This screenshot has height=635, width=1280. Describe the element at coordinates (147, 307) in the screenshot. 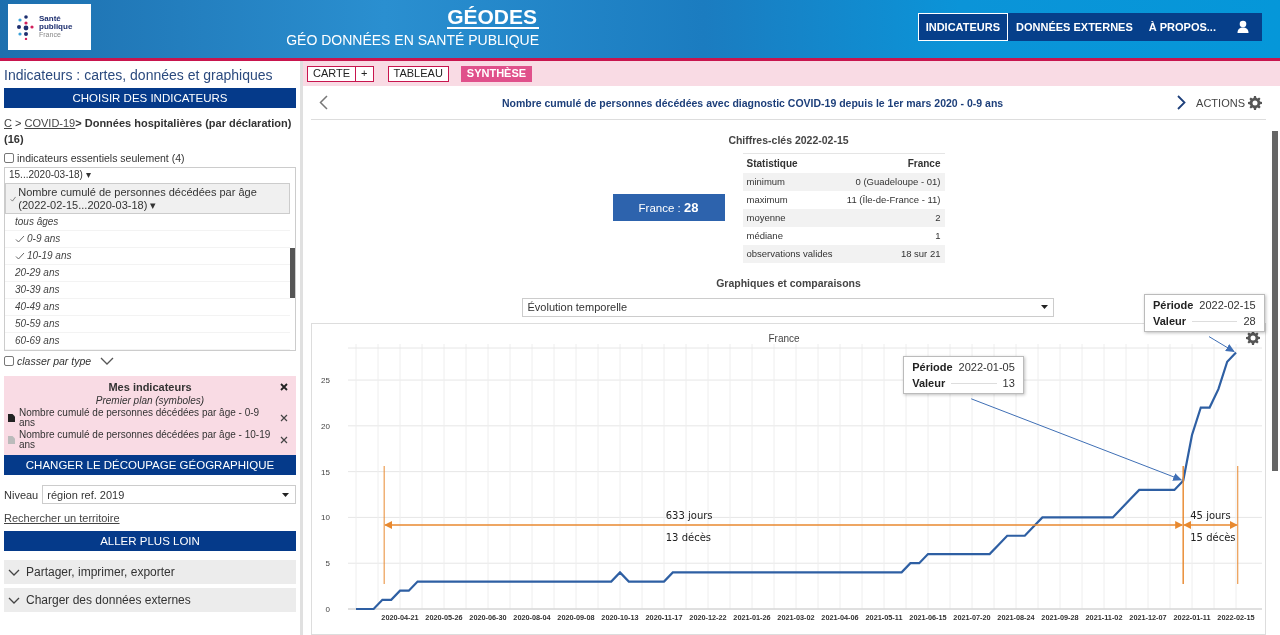

I see `list-subitem: 40-49 ans` at that location.